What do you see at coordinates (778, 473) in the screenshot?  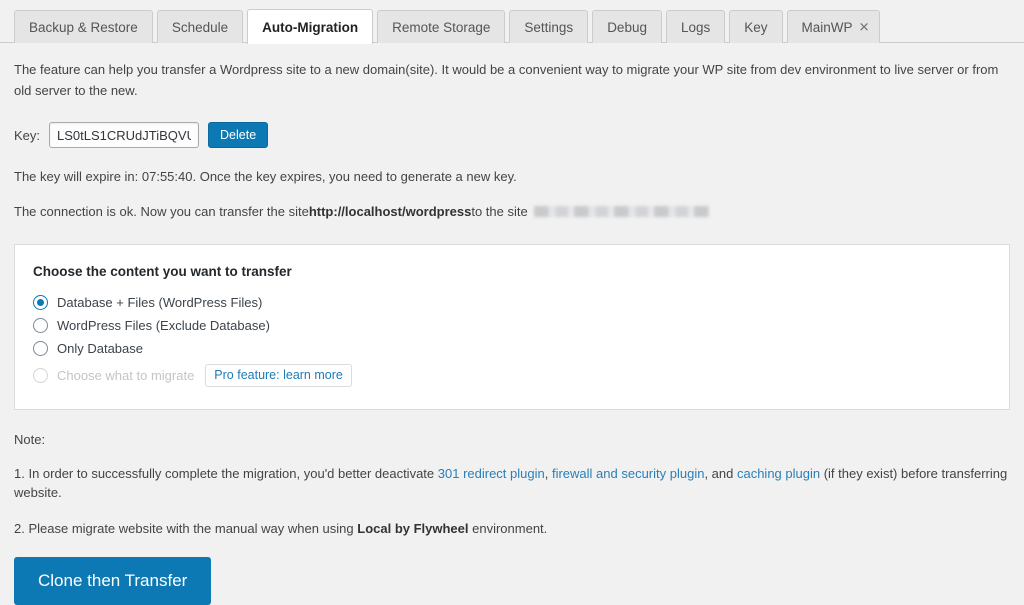 I see `link-caching-plugin: caching plugin` at bounding box center [778, 473].